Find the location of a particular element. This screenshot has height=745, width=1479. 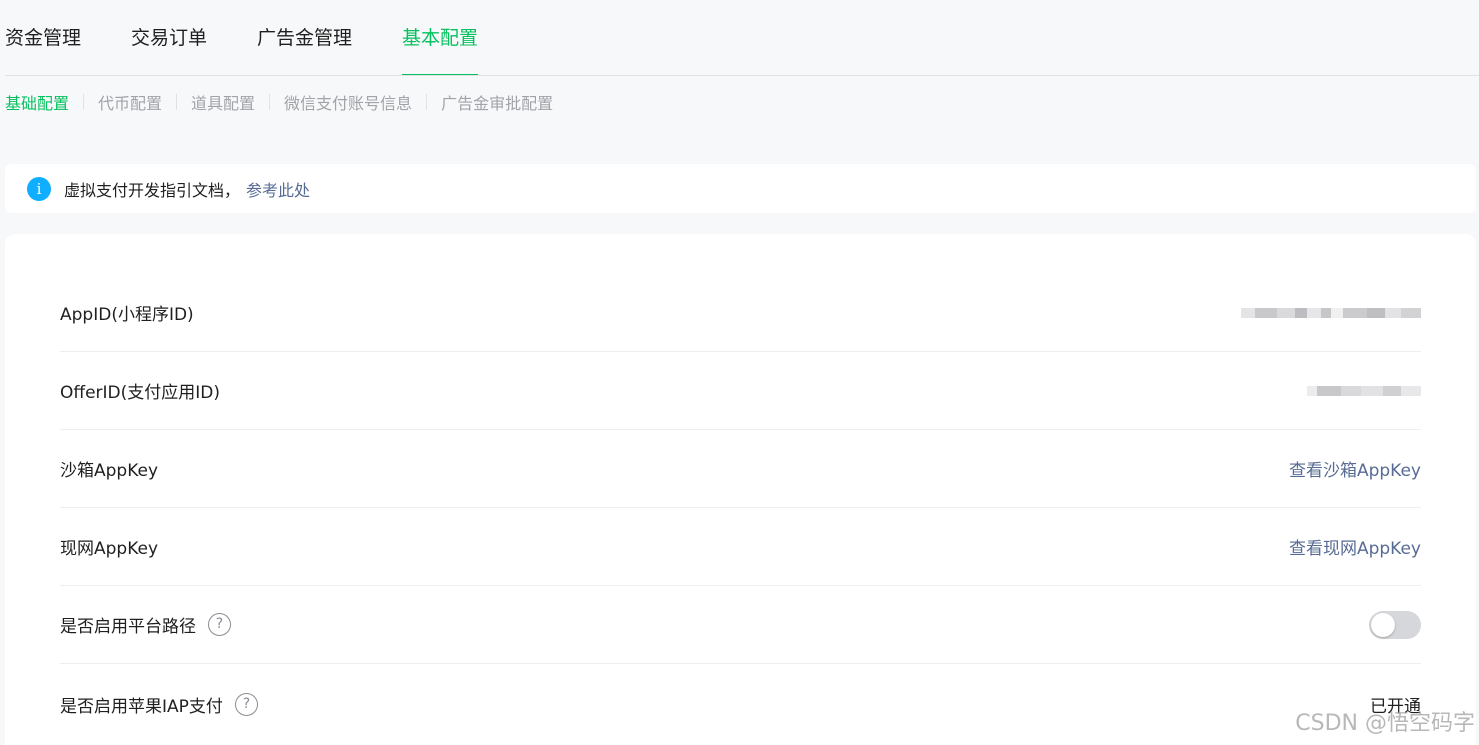

tab-ad-fund-management: 广告金管理 is located at coordinates (304, 38).